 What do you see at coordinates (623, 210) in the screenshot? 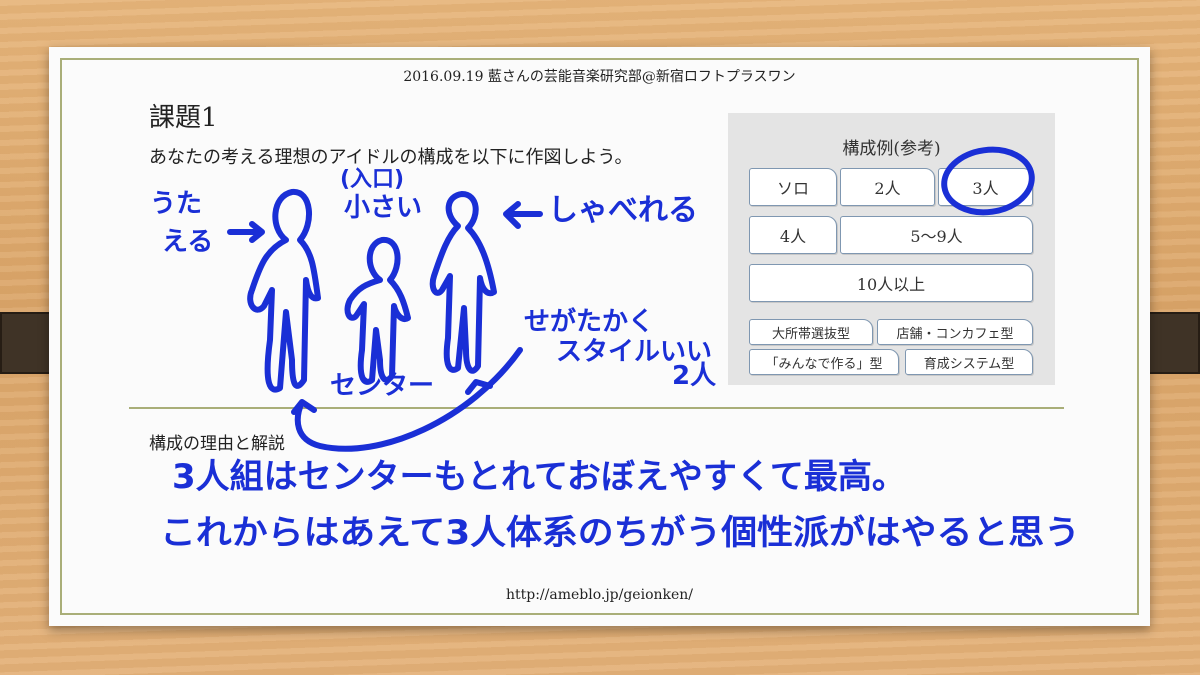
I see `hand-label-talk: しゃべれる` at bounding box center [623, 210].